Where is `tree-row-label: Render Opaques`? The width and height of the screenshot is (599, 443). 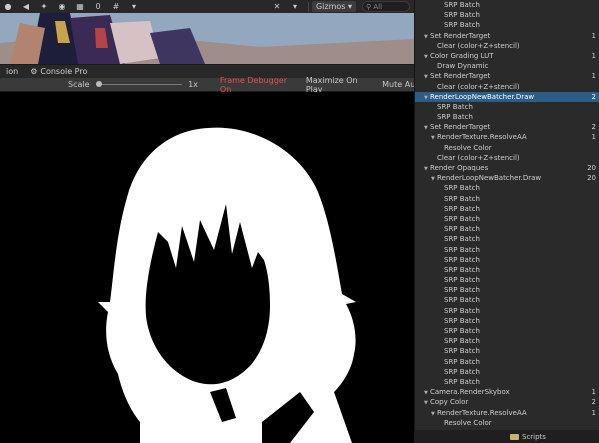
tree-row-label: Render Opaques is located at coordinates (459, 168).